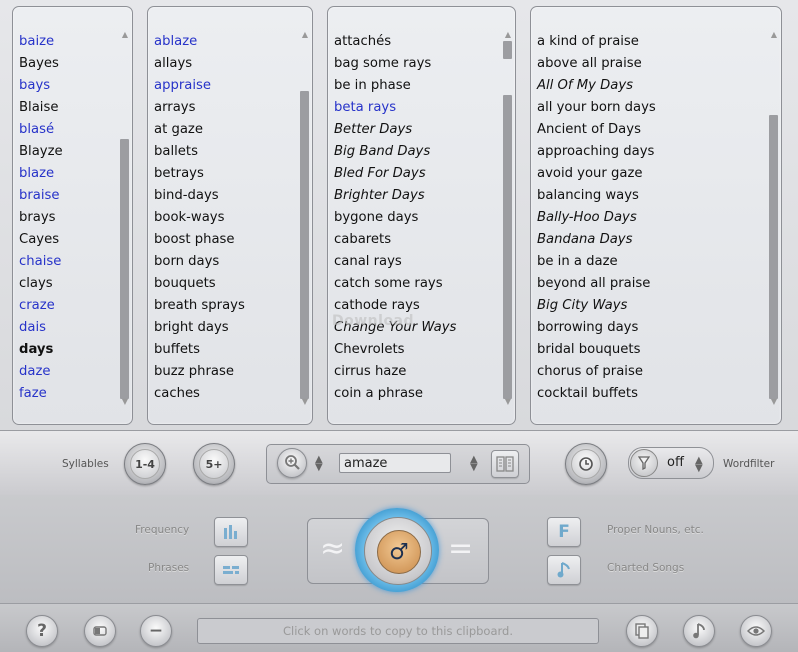 The height and width of the screenshot is (652, 798). I want to click on toggle-button, so click(100, 631).